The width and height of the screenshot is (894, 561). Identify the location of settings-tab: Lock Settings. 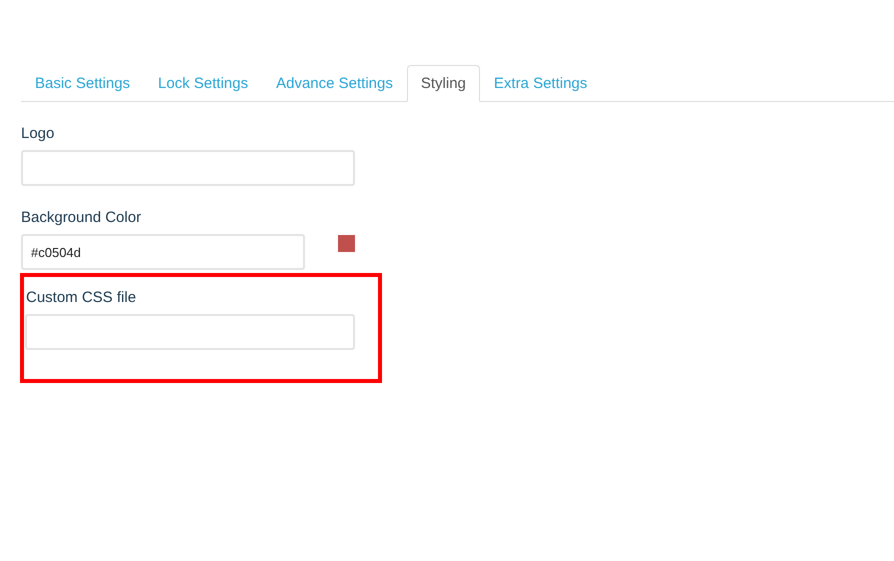
(203, 83).